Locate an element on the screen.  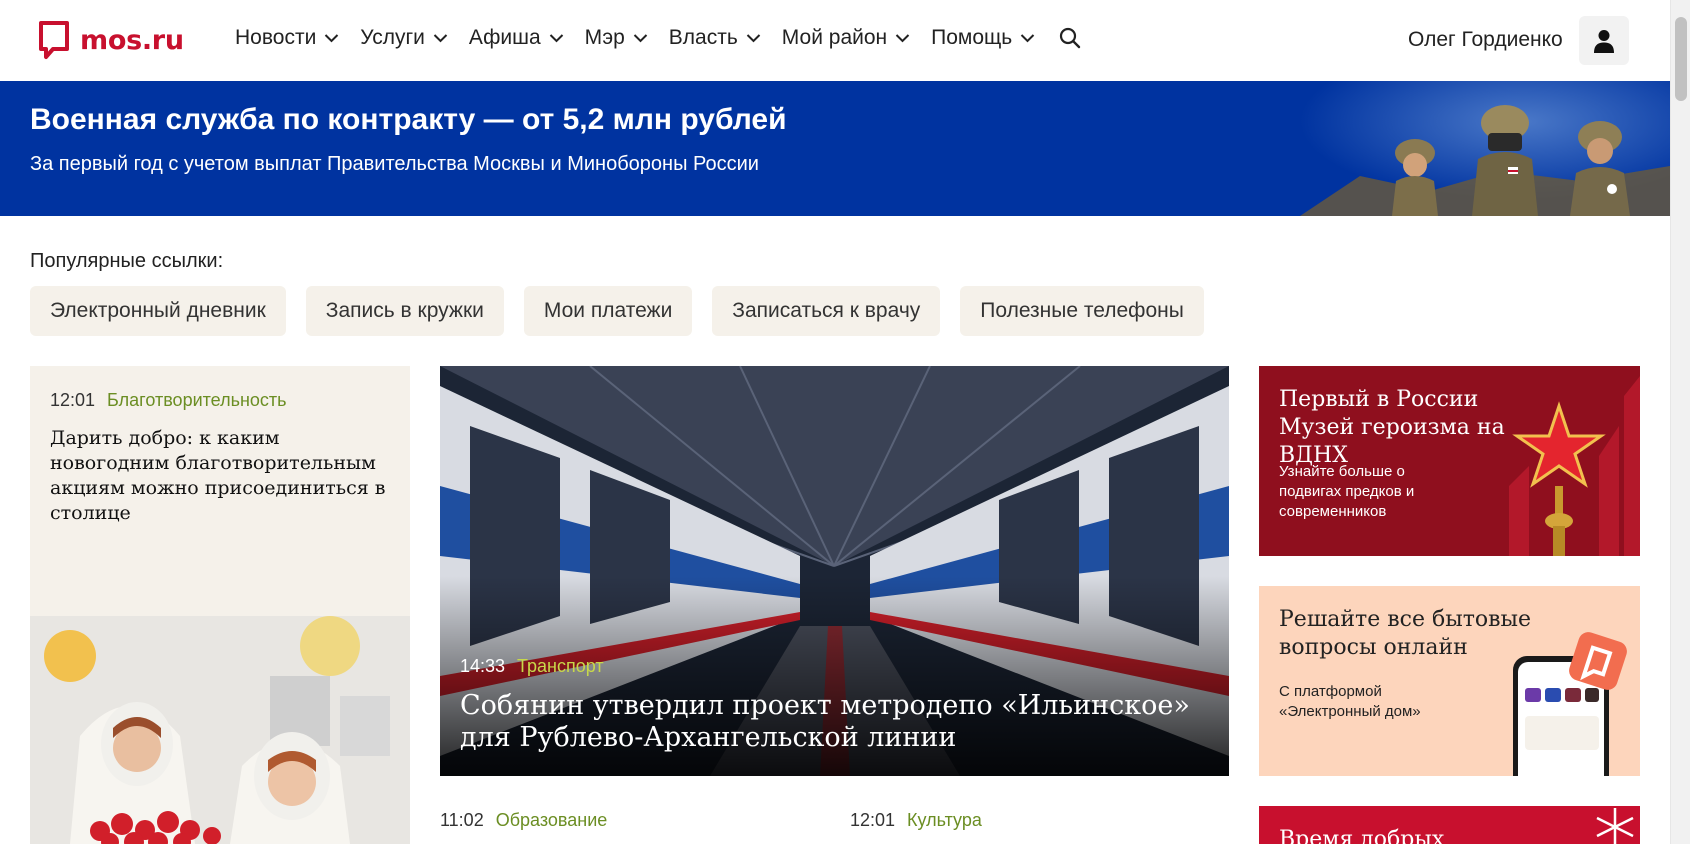
search-icon is located at coordinates (1070, 38).